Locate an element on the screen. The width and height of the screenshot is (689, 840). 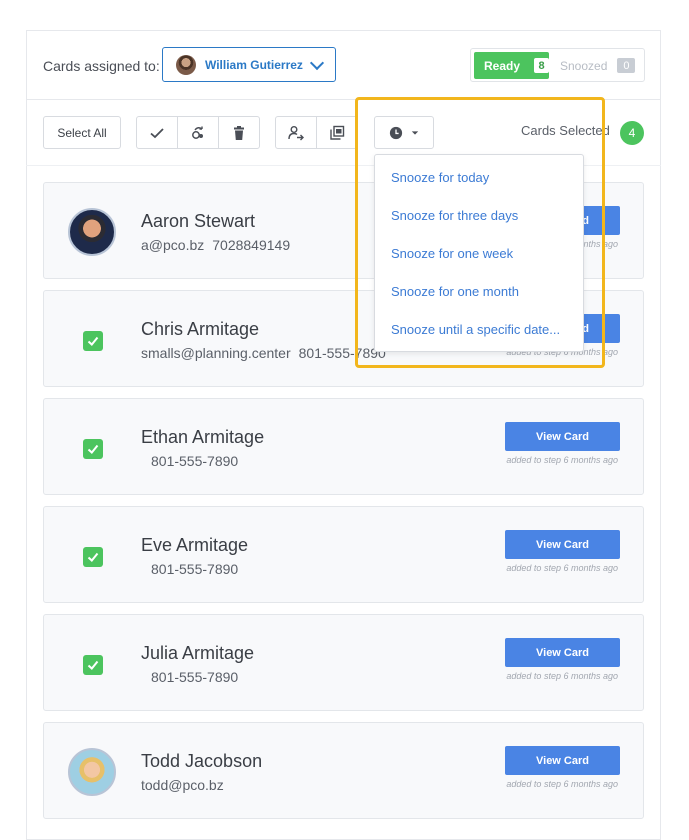
delete-button is located at coordinates (239, 132).